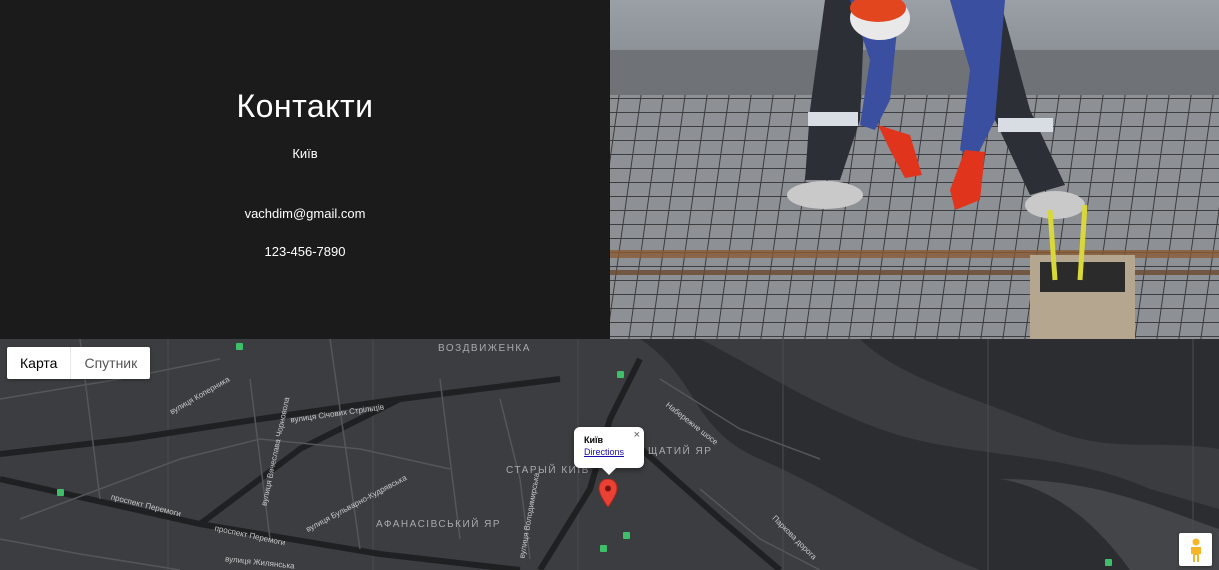  I want to click on contact-phone: 123-456-7890, so click(305, 251).